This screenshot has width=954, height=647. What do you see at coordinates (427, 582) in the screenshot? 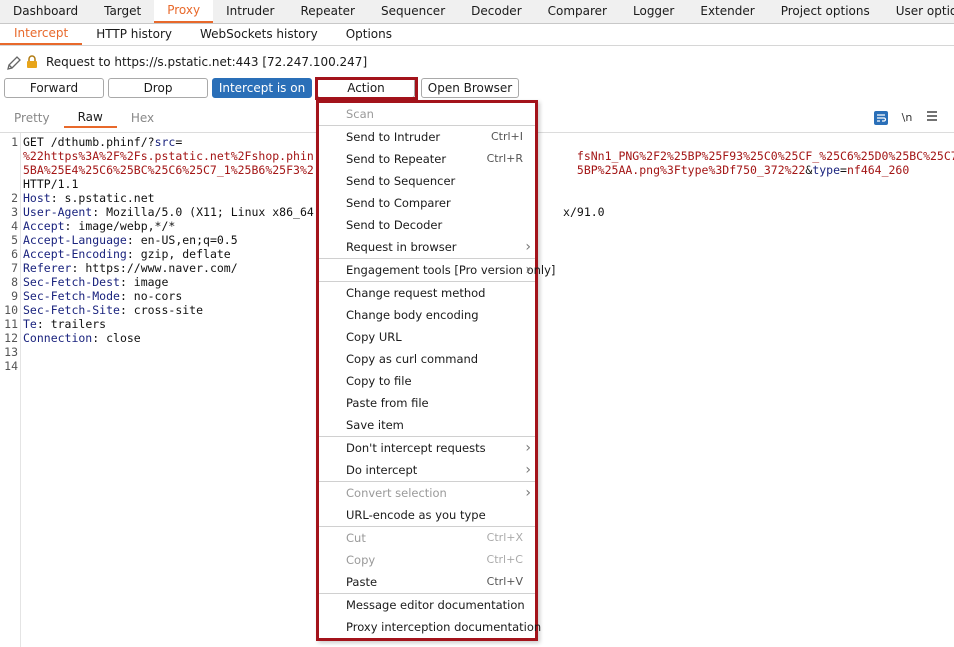
I see `menu-item-paste: Paste Ctrl+V` at bounding box center [427, 582].